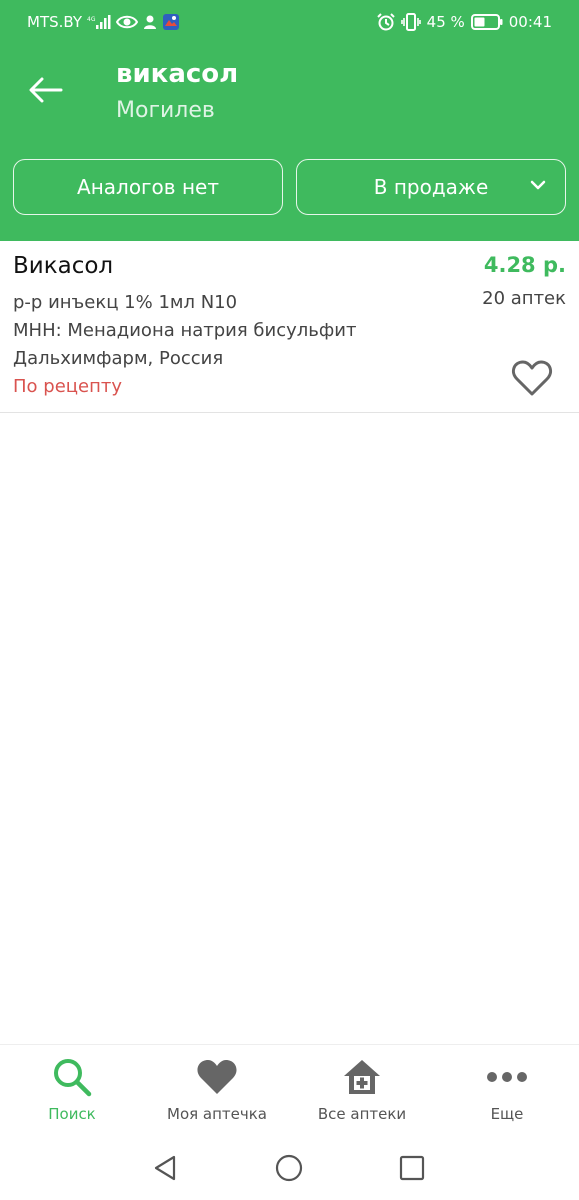  I want to click on heart-outline-icon, so click(532, 378).